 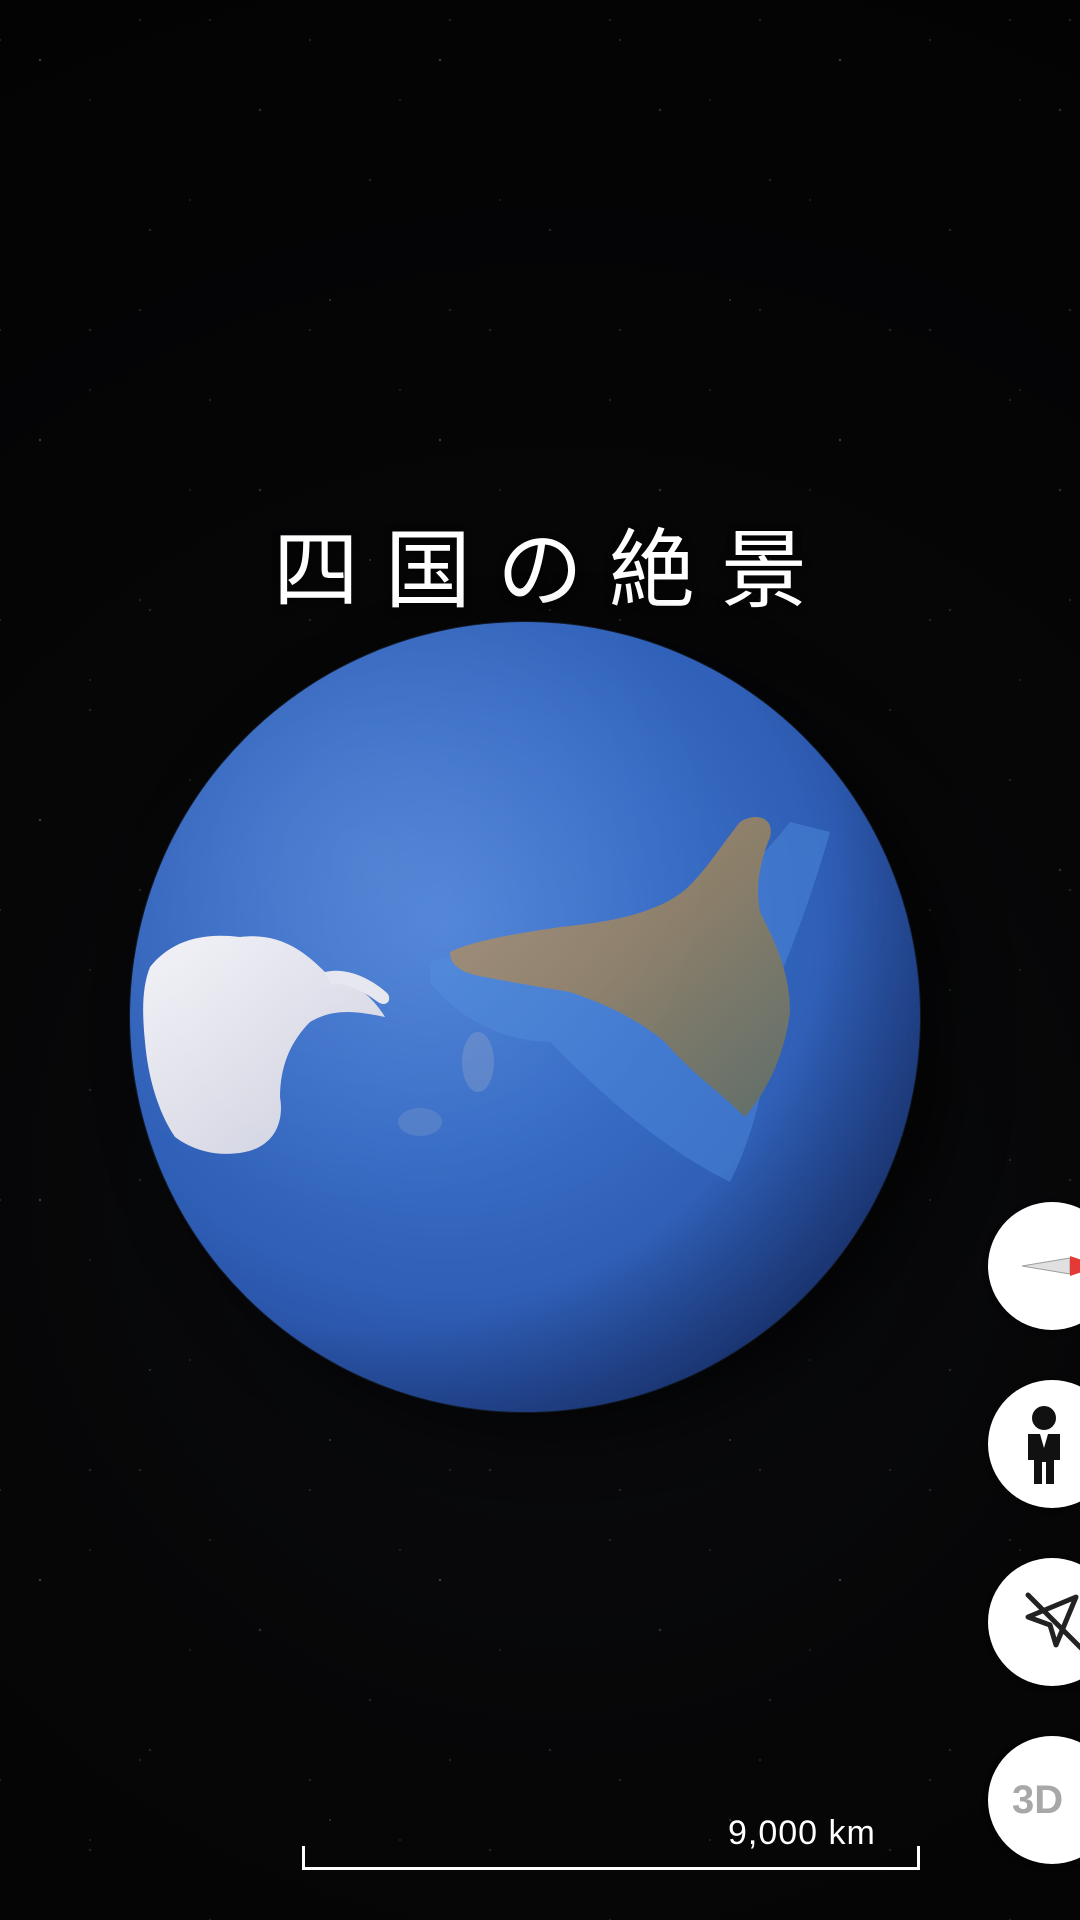 I want to click on view-3d-label: 3D, so click(x=1038, y=1799).